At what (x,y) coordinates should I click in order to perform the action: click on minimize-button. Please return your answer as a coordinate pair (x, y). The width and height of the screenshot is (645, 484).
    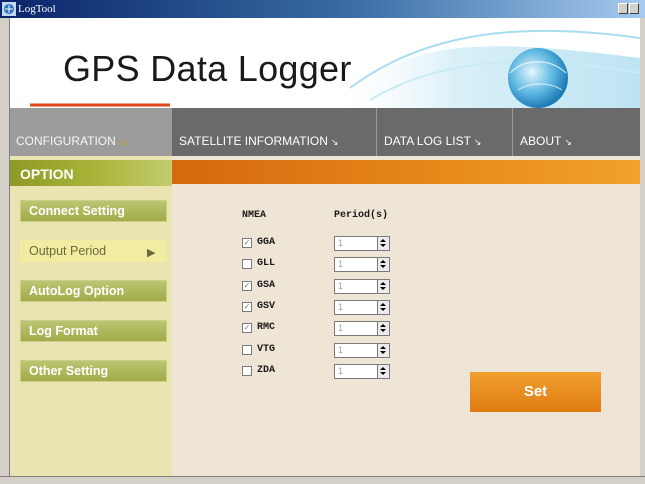
    Looking at the image, I should click on (623, 8).